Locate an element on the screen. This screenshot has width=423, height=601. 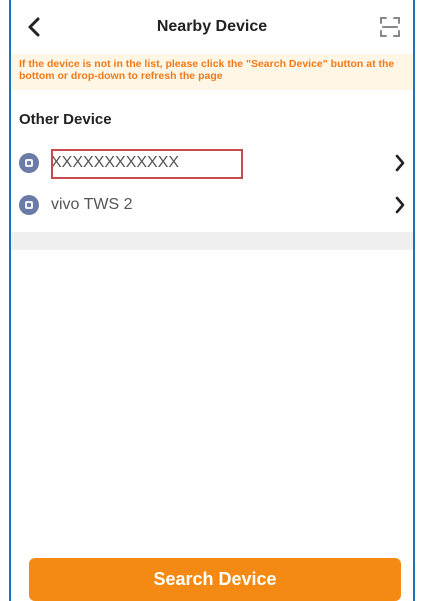
section-title-other-device: Other Device is located at coordinates (65, 119).